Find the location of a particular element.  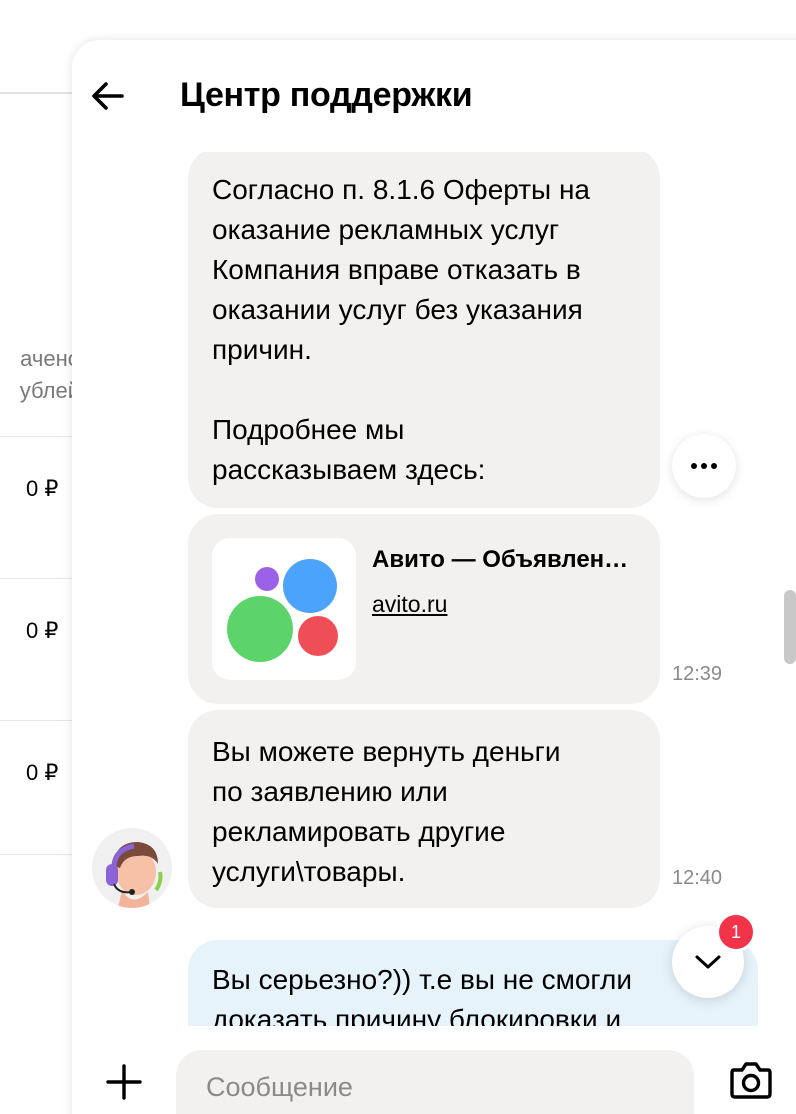

message-time: 12:39 is located at coordinates (697, 674).